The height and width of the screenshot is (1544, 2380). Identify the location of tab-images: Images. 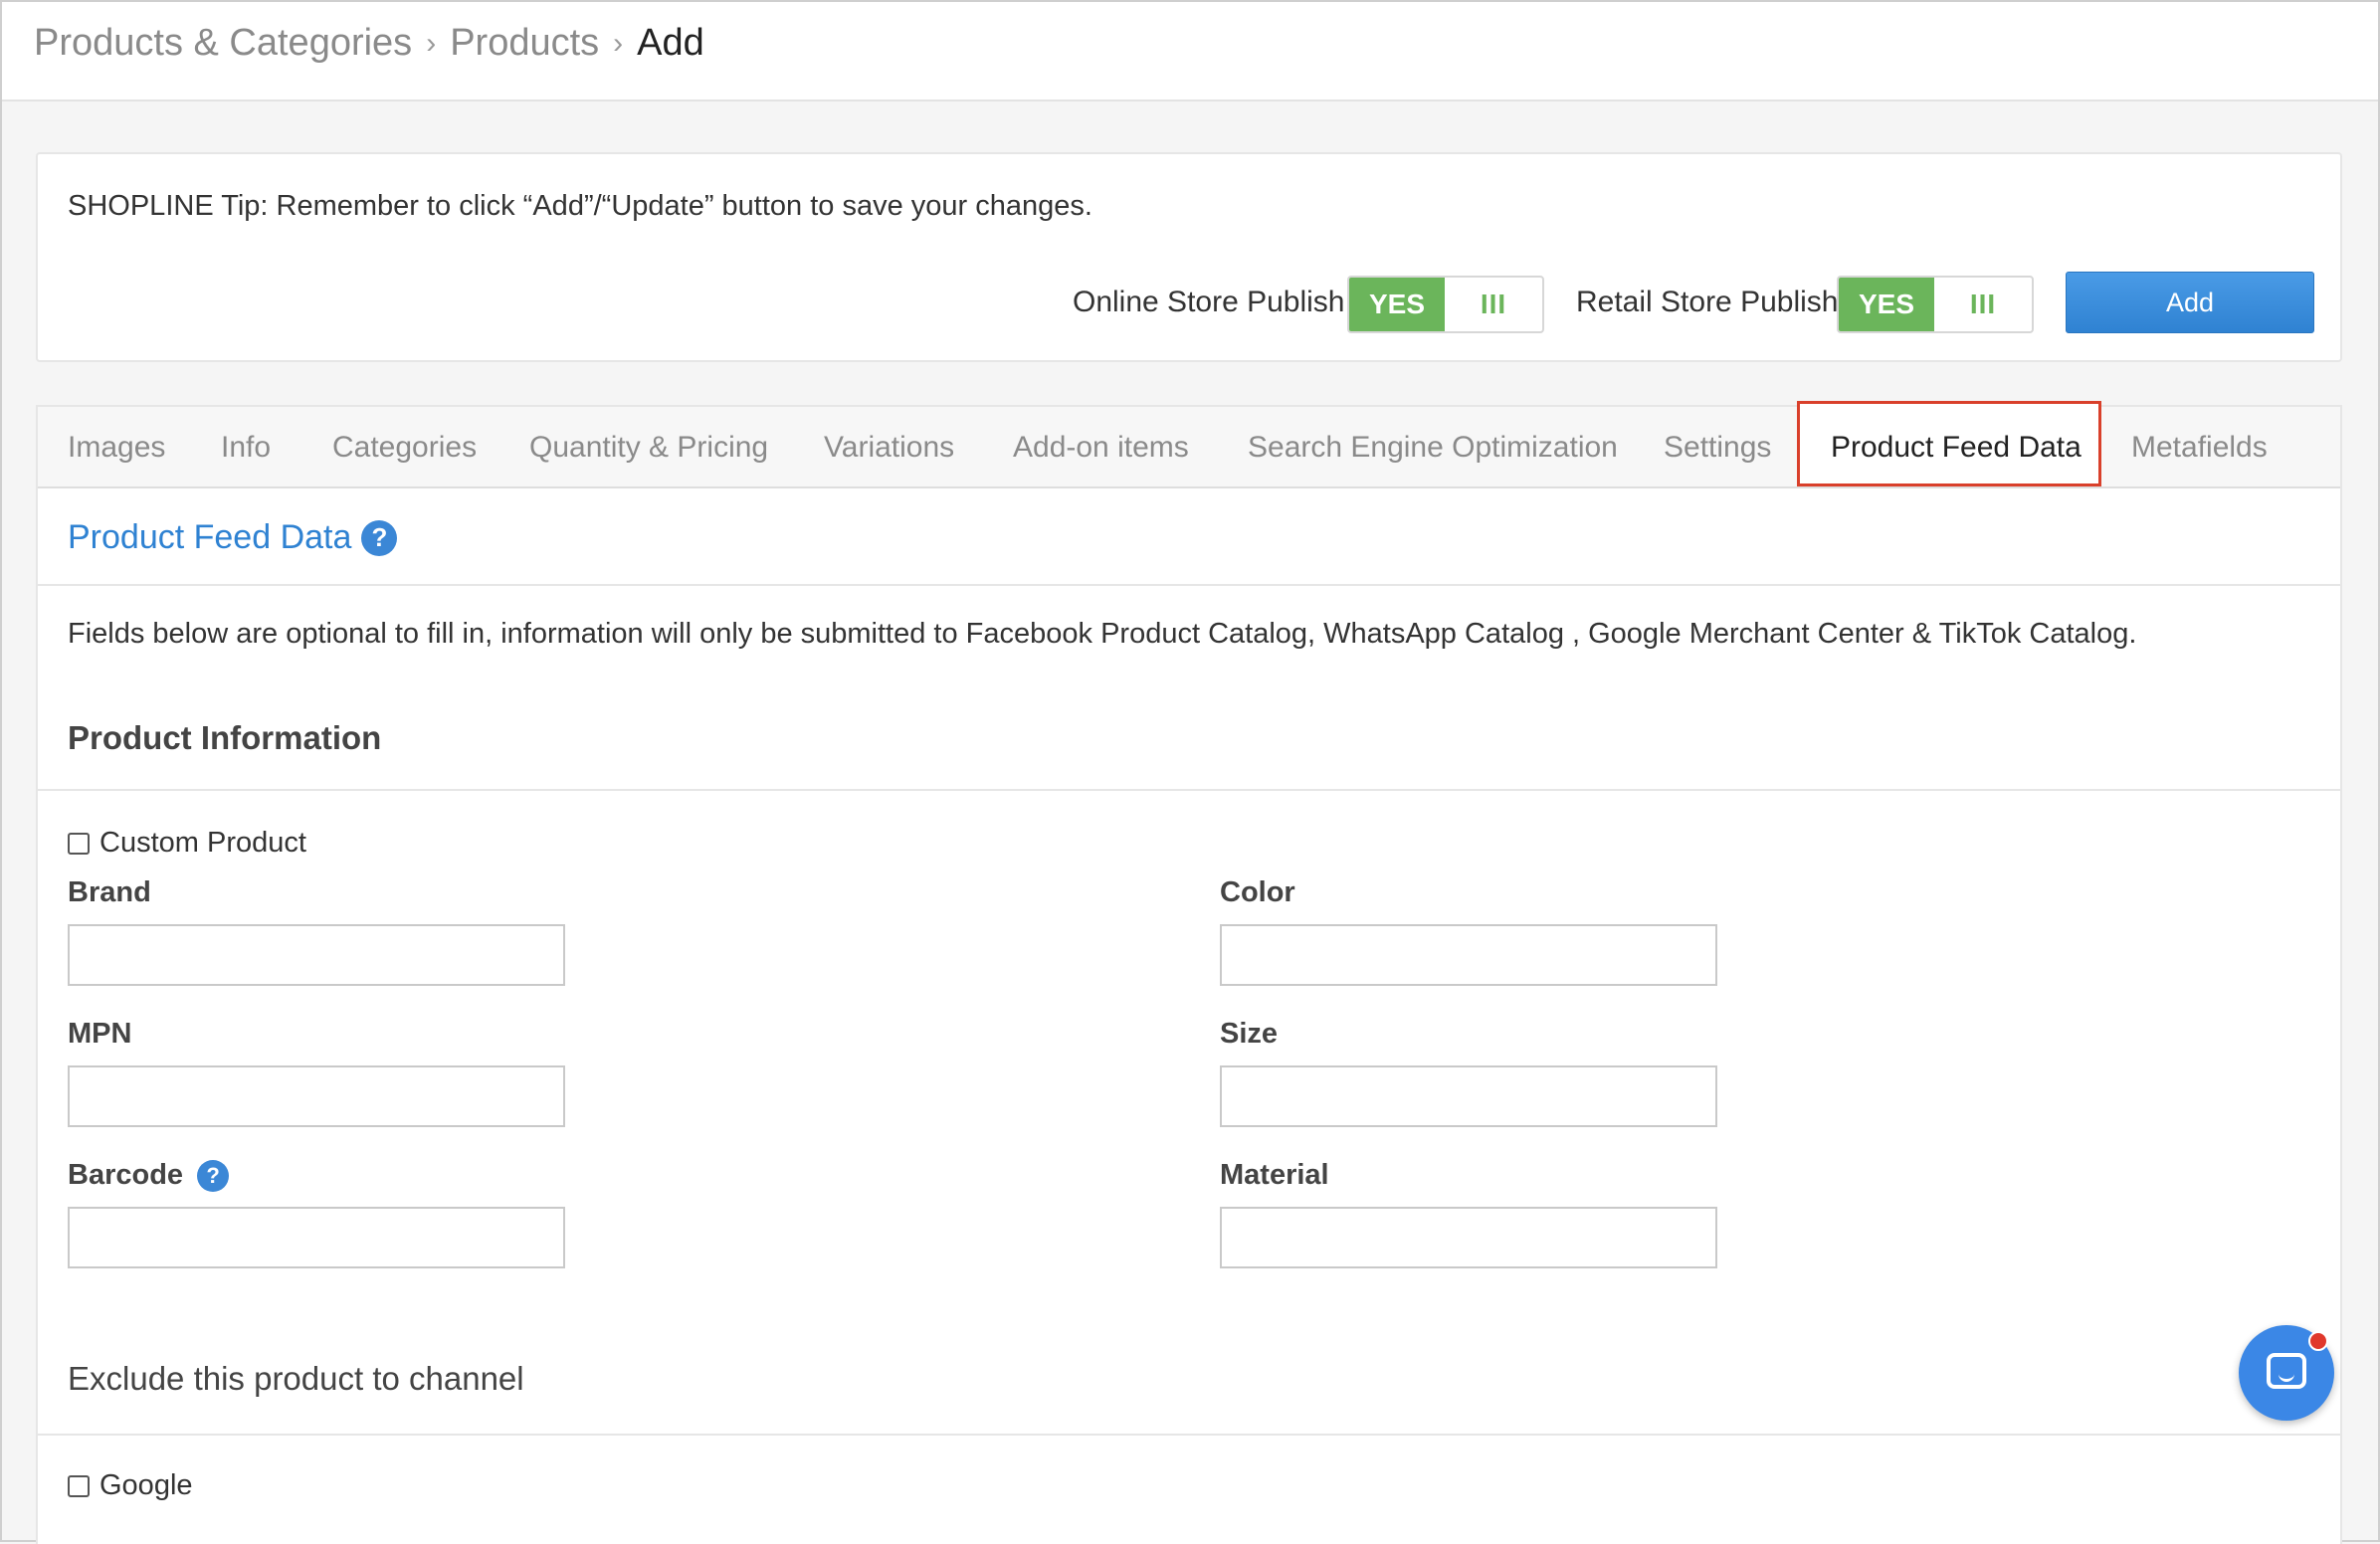
(116, 448).